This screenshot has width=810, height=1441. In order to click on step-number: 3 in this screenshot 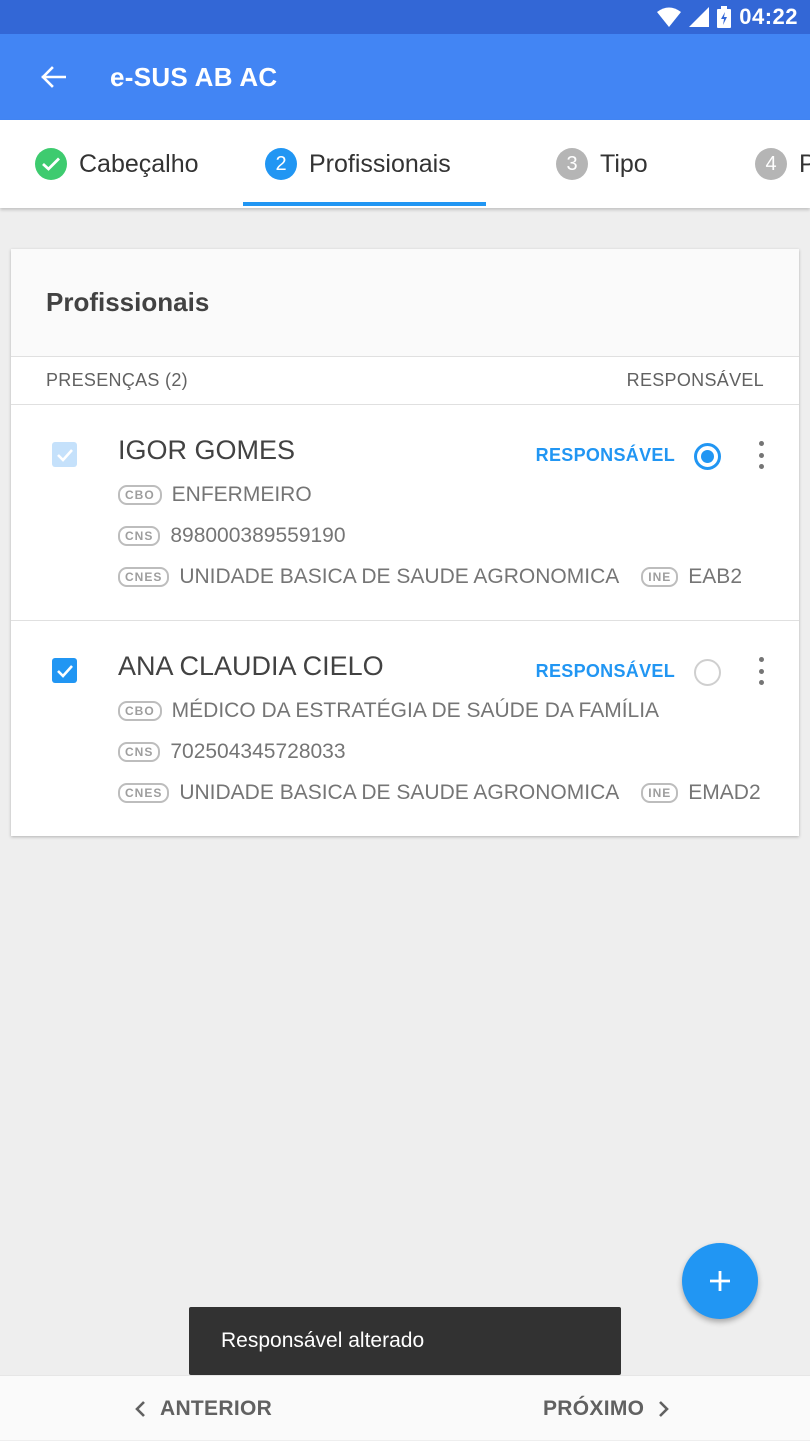, I will do `click(572, 164)`.